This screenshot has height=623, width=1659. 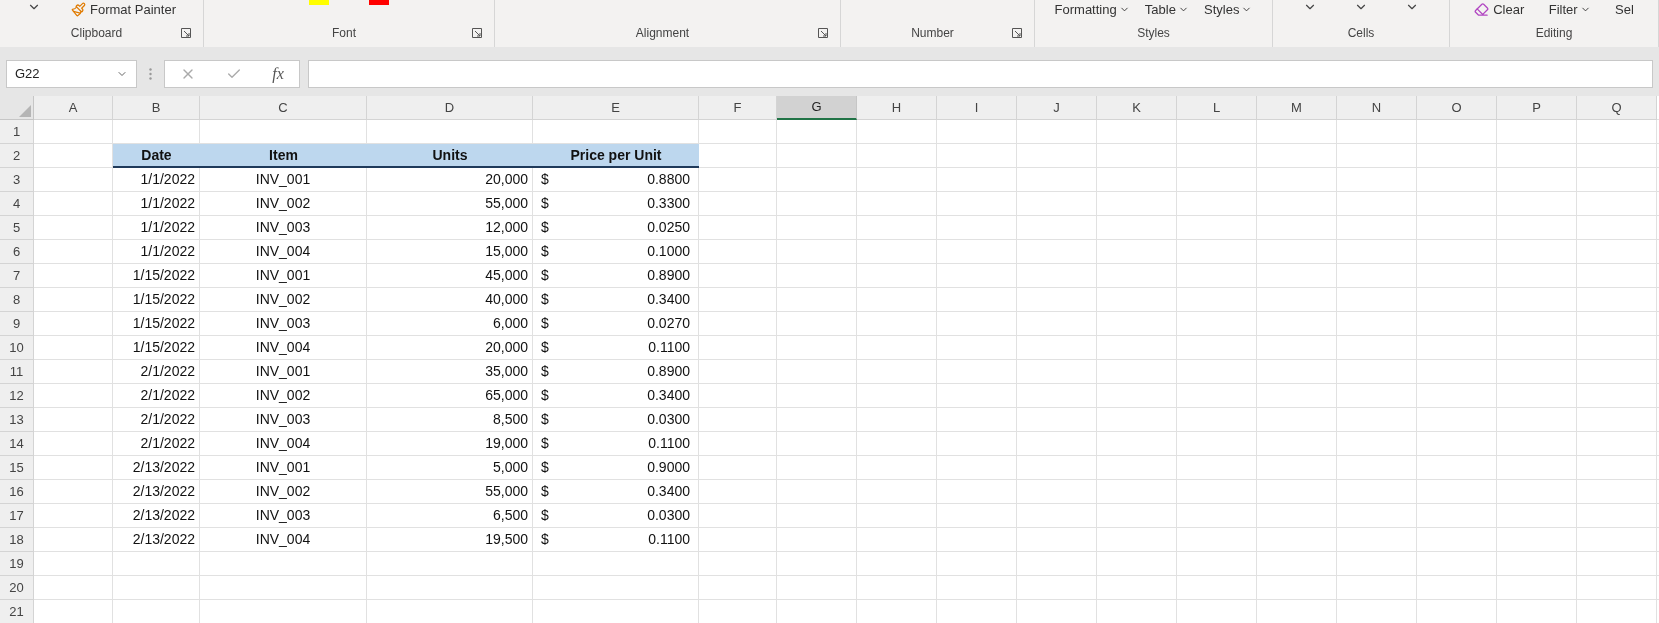 I want to click on table-cell-text: $ 0.8900, so click(x=615, y=275).